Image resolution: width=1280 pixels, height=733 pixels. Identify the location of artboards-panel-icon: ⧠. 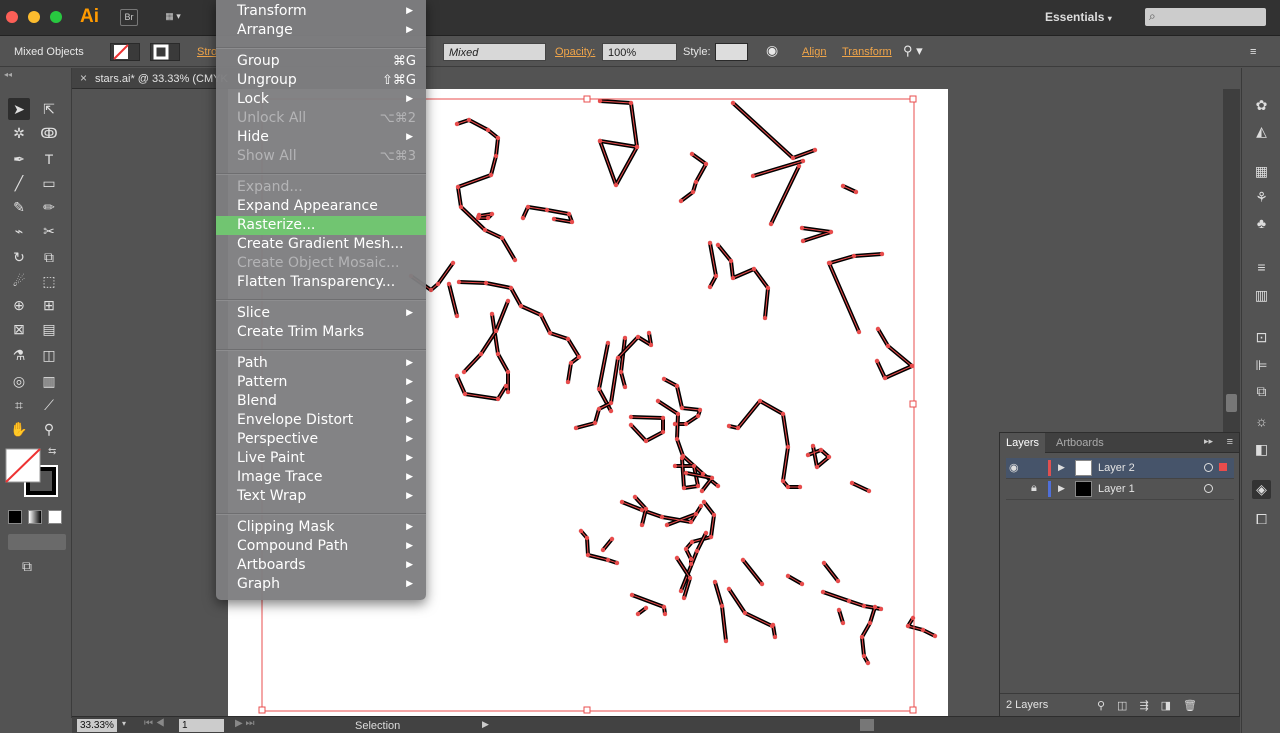
(1261, 519).